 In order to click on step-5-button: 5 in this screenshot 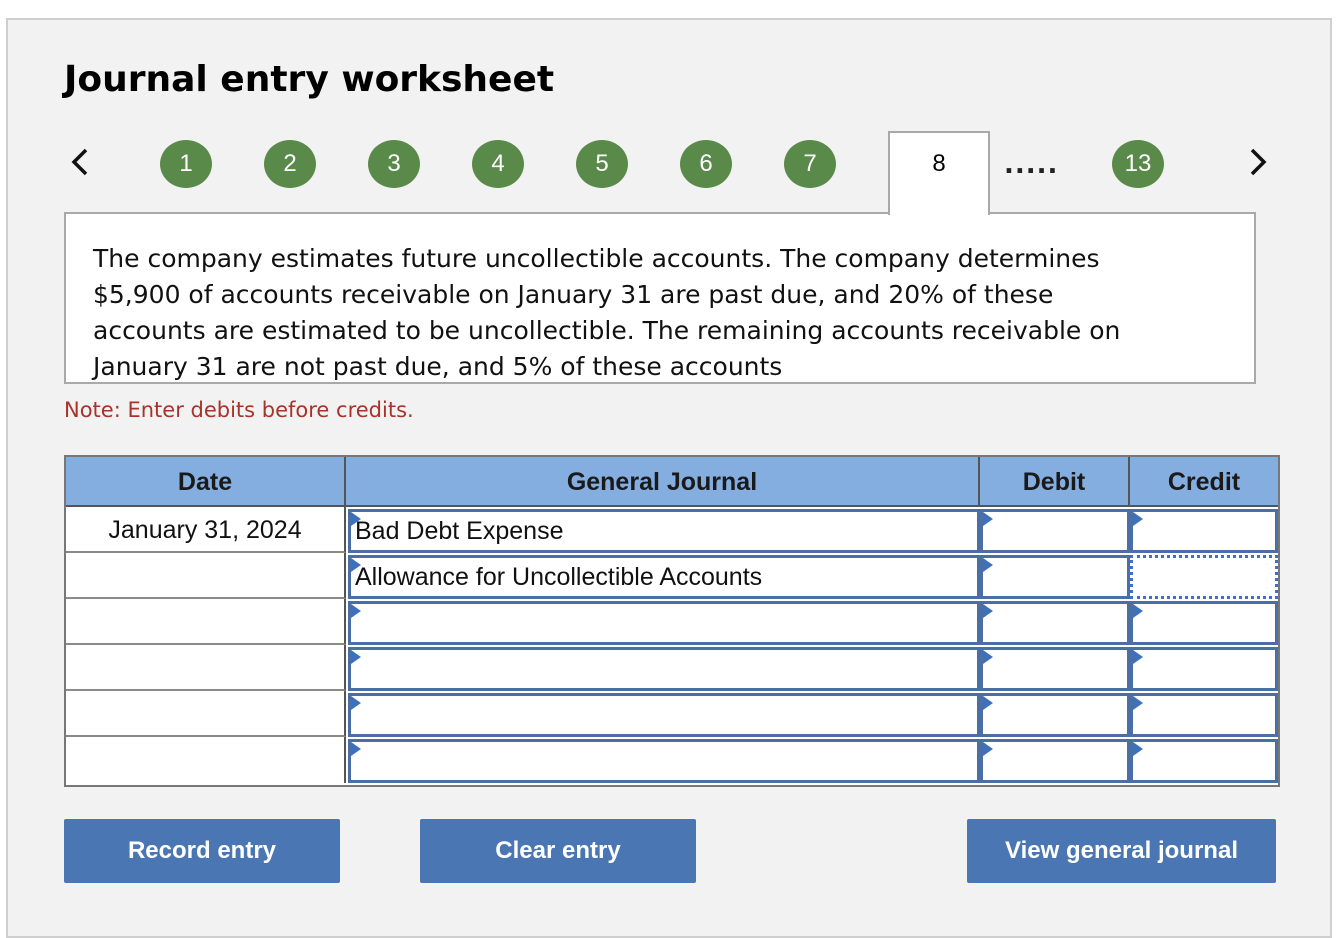, I will do `click(602, 164)`.